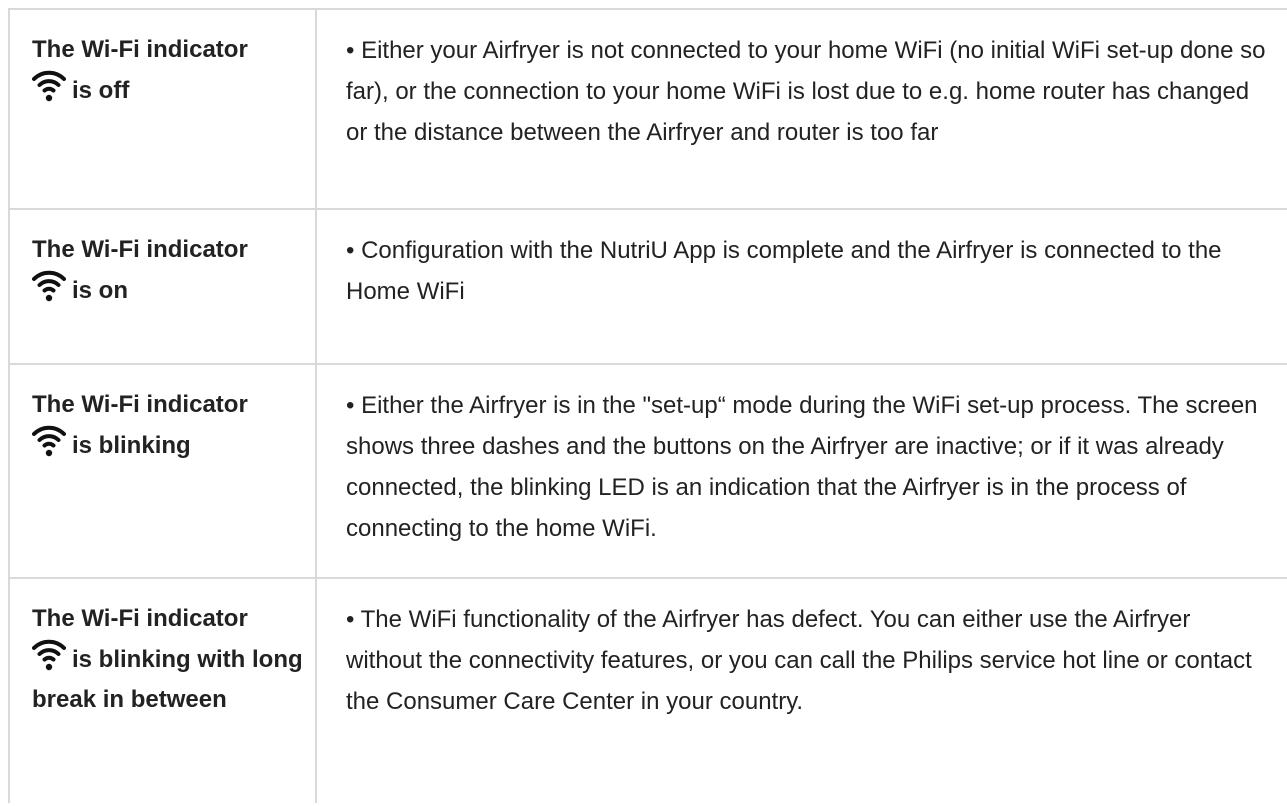  I want to click on indicator-cell: The Wi-Fi indicator is on, so click(162, 286).